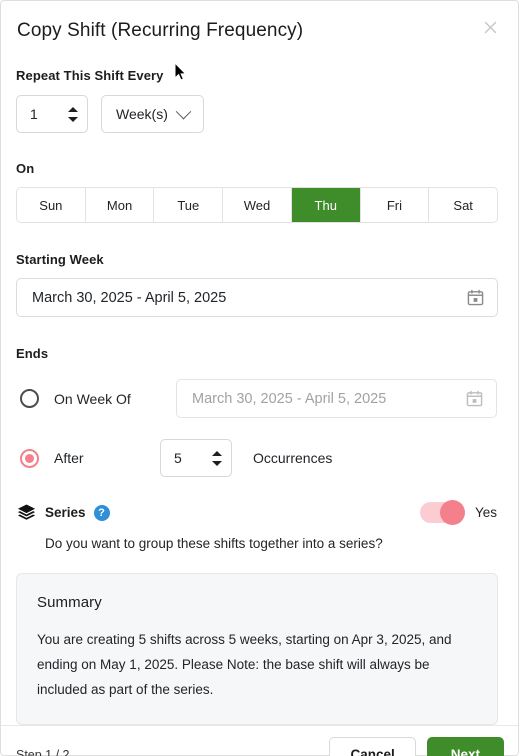  I want to click on chevron-down-icon, so click(183, 111).